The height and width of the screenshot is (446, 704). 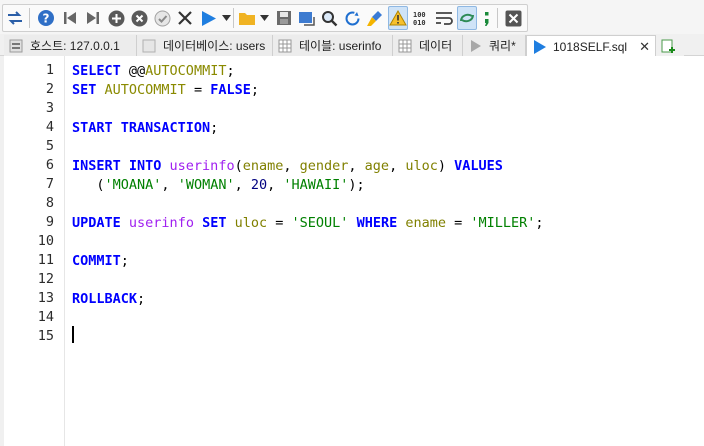 I want to click on find-icon, so click(x=329, y=18).